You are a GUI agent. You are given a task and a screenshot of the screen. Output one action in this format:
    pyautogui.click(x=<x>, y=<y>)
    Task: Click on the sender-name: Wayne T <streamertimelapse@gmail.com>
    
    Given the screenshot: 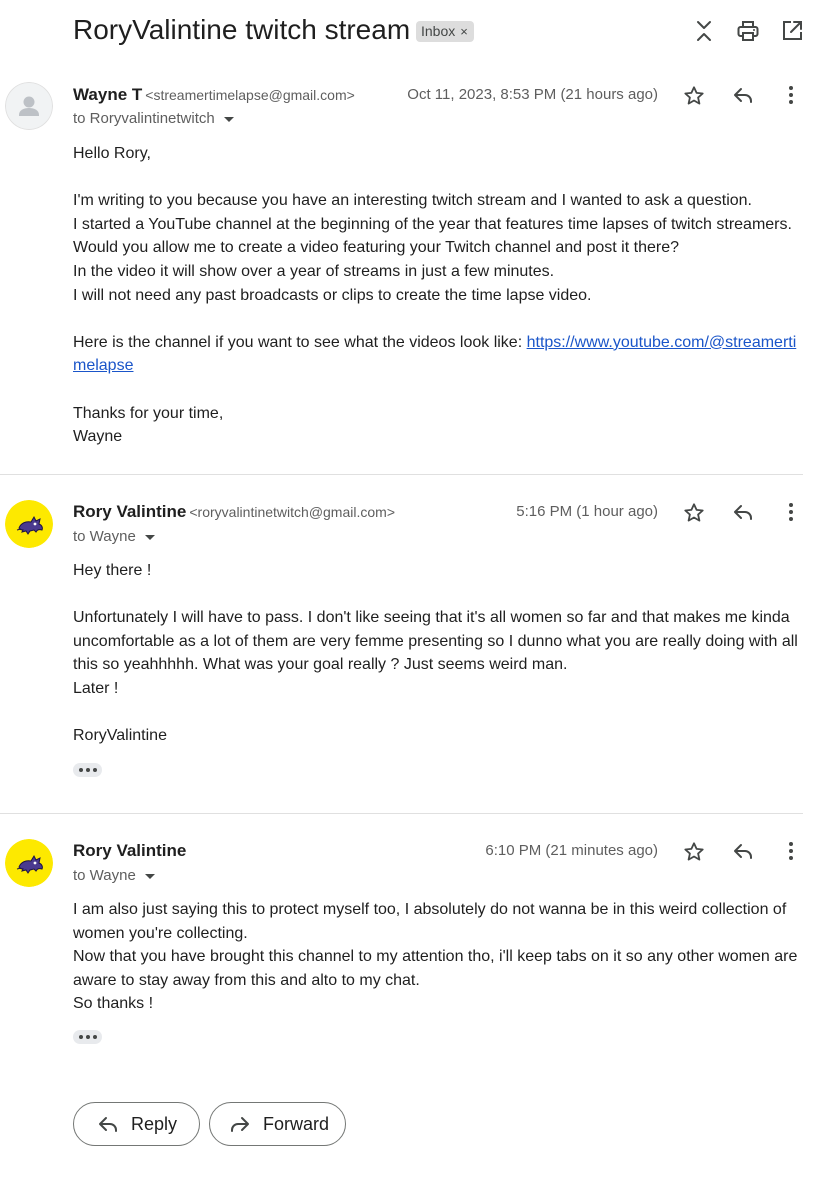 What is the action you would take?
    pyautogui.click(x=214, y=95)
    